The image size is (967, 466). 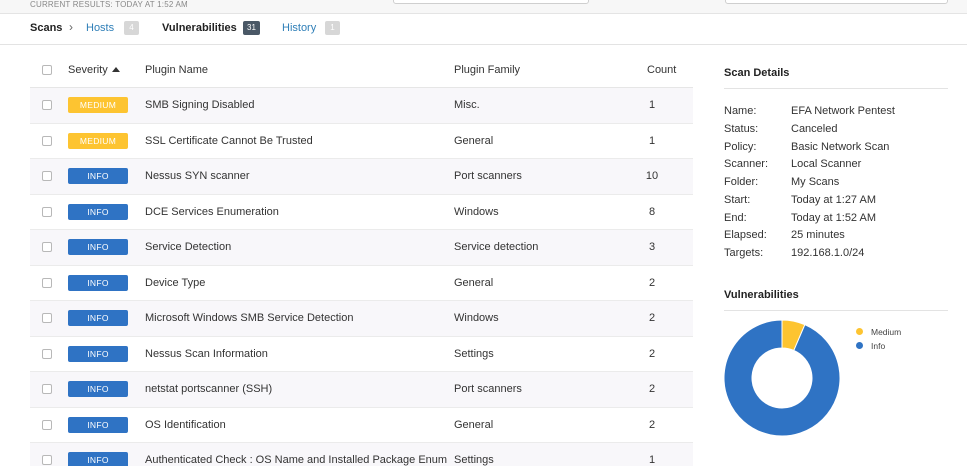 What do you see at coordinates (229, 141) in the screenshot?
I see `plugin-name: SSL Certificate Cannot Be Trusted` at bounding box center [229, 141].